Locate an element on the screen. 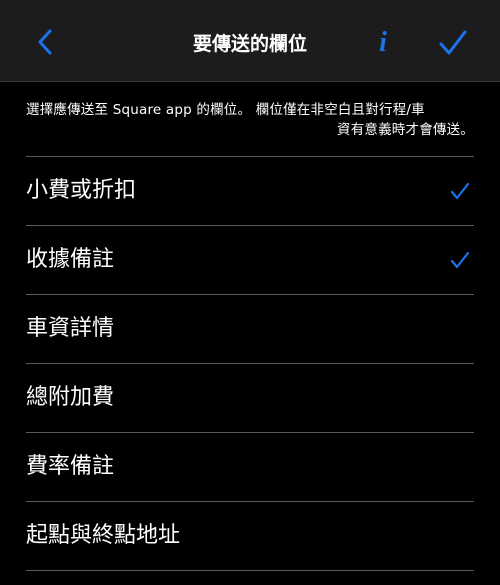 This screenshot has width=500, height=585. back-button is located at coordinates (47, 42).